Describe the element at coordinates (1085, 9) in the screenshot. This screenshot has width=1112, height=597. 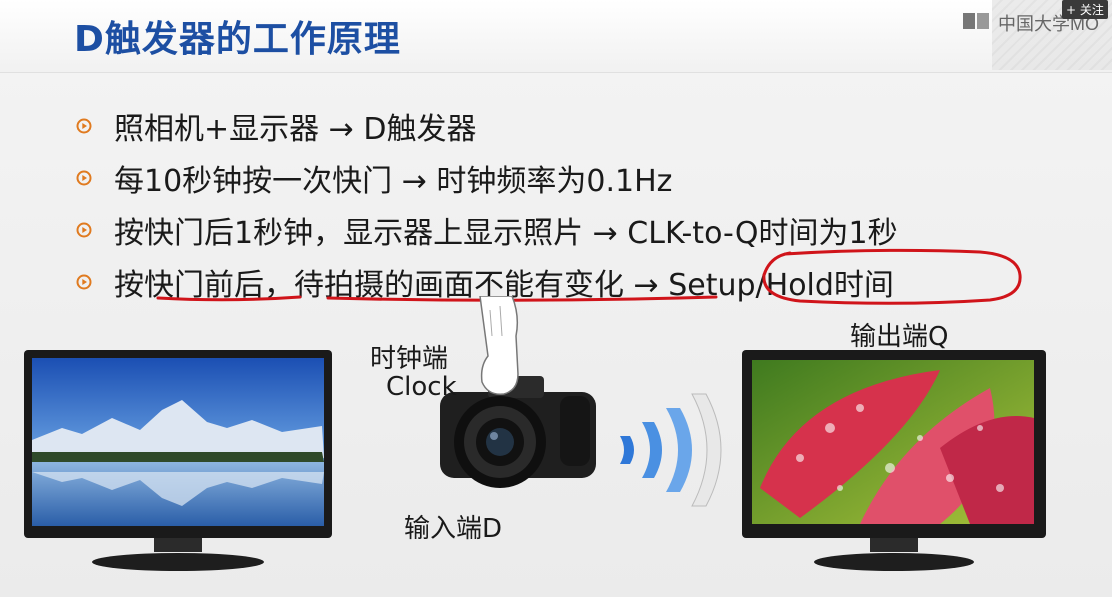
I see `follow-button: + 关注` at that location.